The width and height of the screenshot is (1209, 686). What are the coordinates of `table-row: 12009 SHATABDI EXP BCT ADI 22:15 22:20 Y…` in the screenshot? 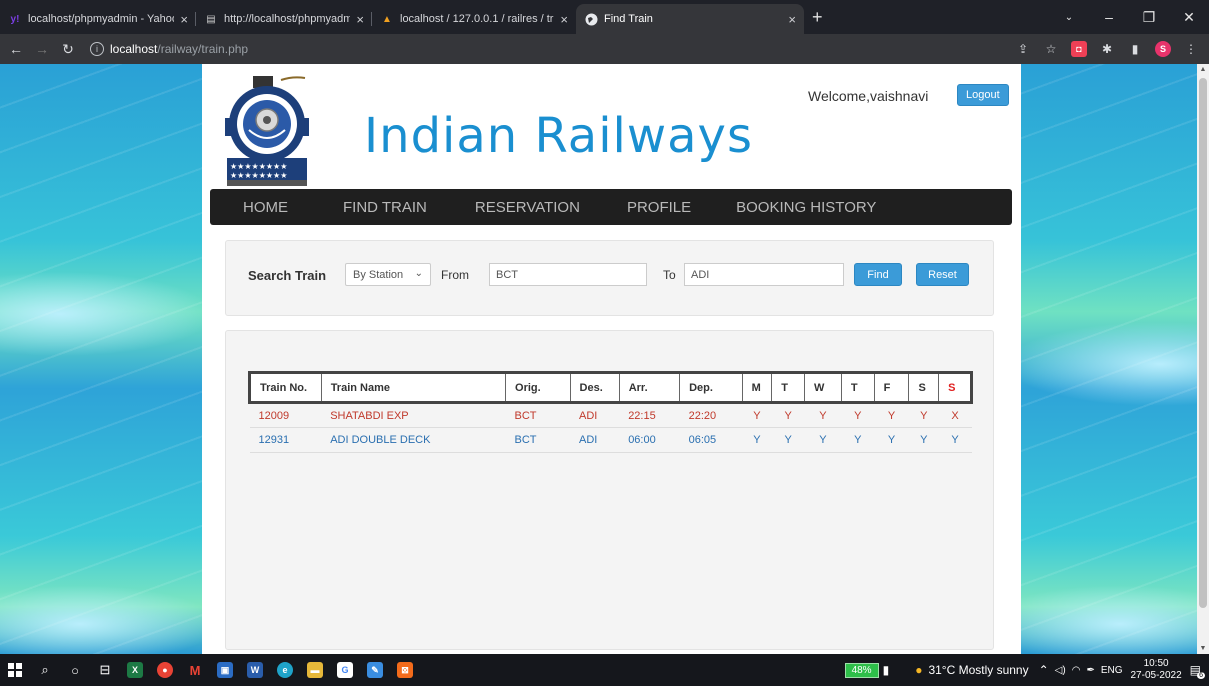 It's located at (610, 415).